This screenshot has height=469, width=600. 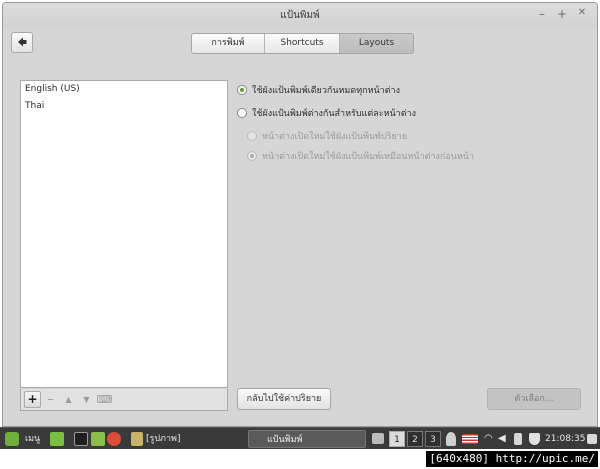 I want to click on display-icon, so click(x=378, y=438).